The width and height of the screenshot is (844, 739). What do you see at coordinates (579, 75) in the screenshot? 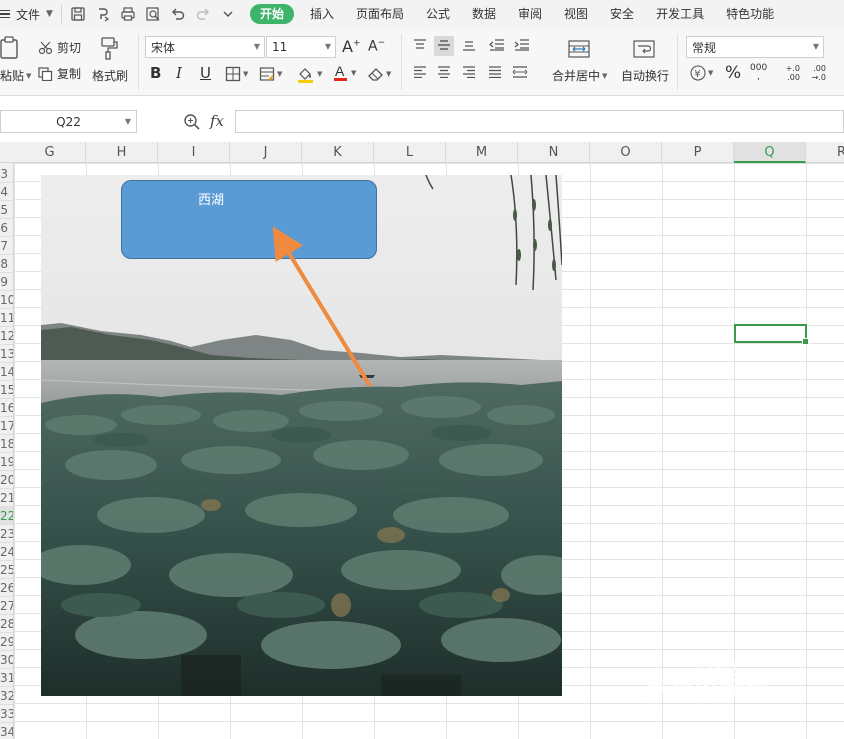
I see `merge-center-button: 合并居中 ▼` at bounding box center [579, 75].